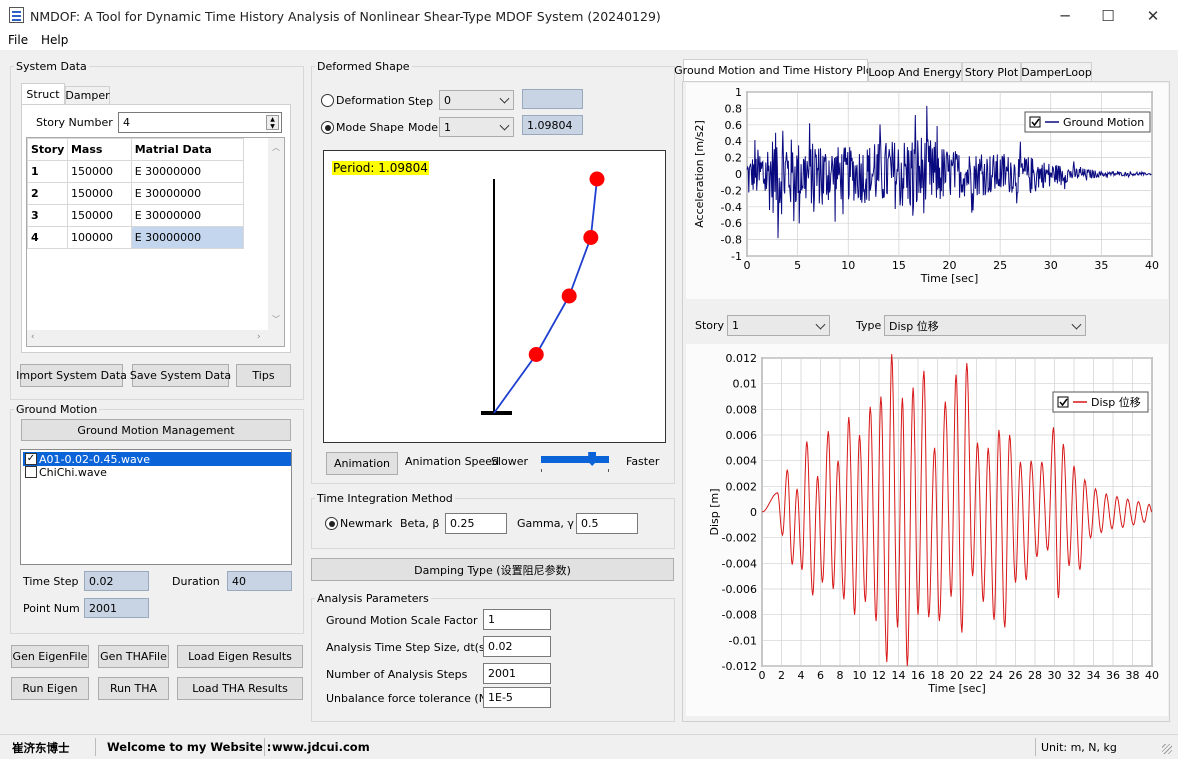  I want to click on table-row: 3 150000 E 30000000, so click(136, 215).